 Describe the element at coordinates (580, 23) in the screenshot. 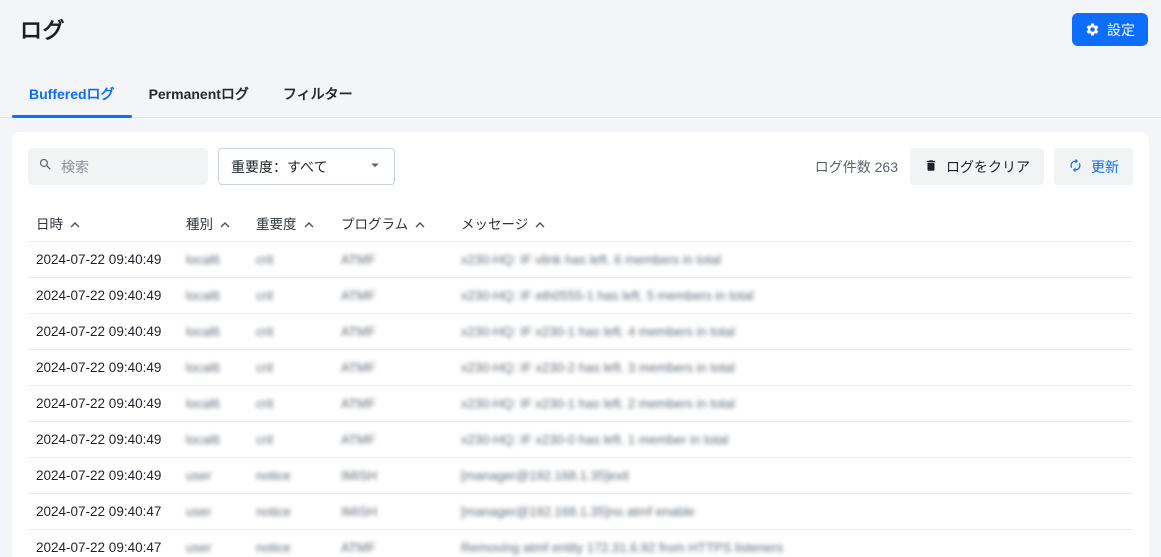

I see `app-header: ログ 設定` at that location.